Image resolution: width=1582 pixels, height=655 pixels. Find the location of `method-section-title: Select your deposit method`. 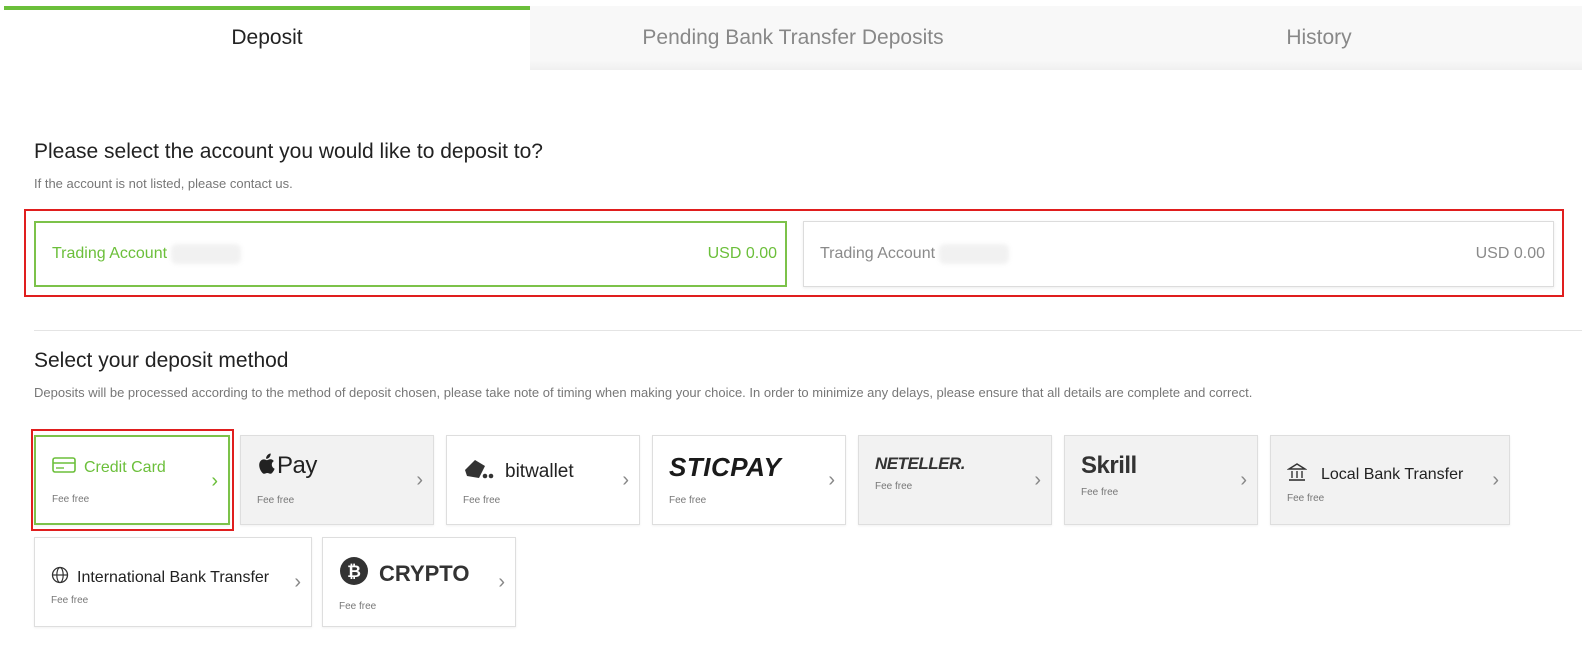

method-section-title: Select your deposit method is located at coordinates (161, 360).